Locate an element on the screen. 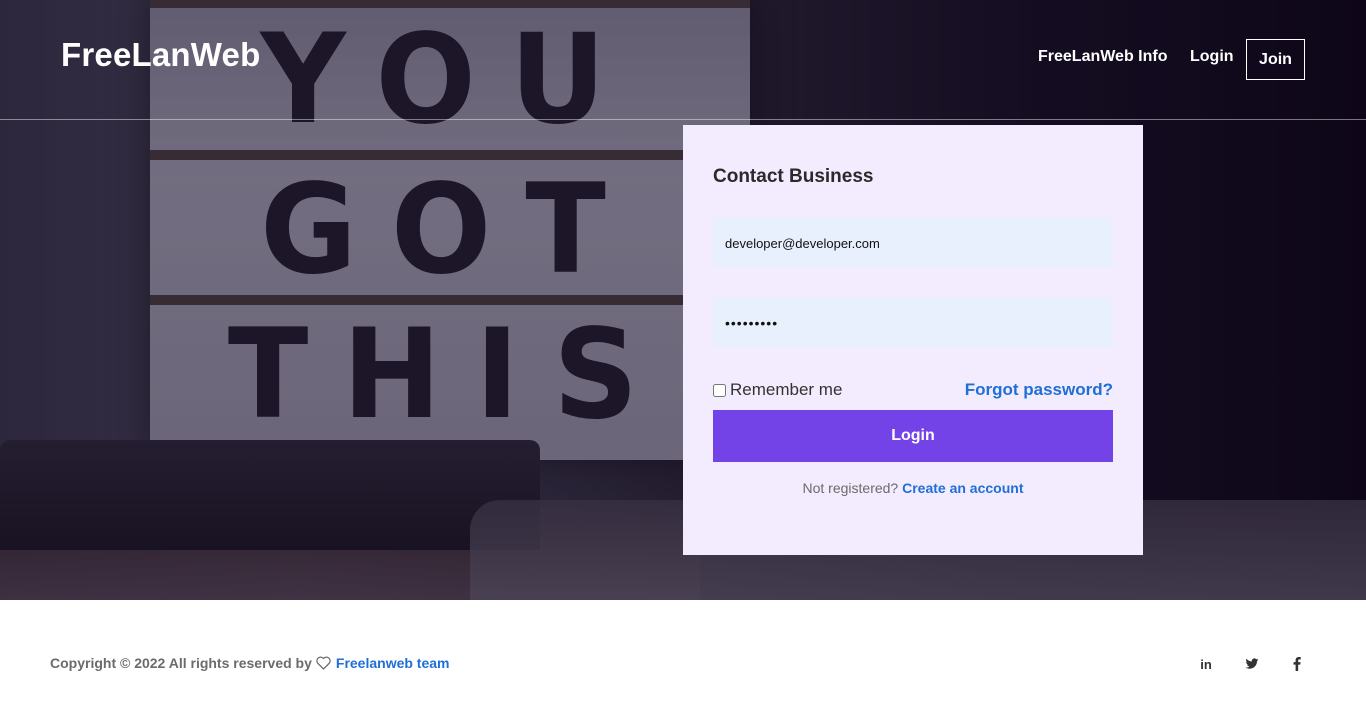 Image resolution: width=1366 pixels, height=725 pixels. facebook-icon is located at coordinates (1297, 664).